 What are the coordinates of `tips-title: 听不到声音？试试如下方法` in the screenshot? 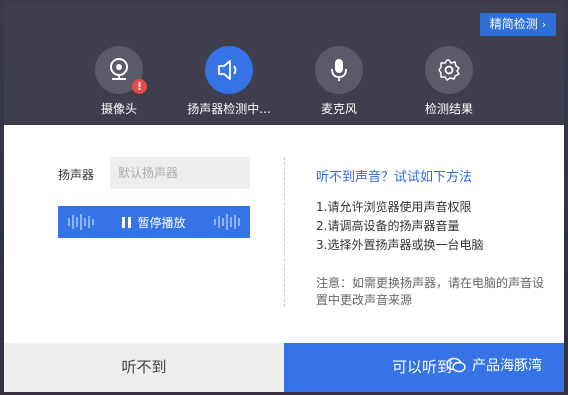 It's located at (394, 177).